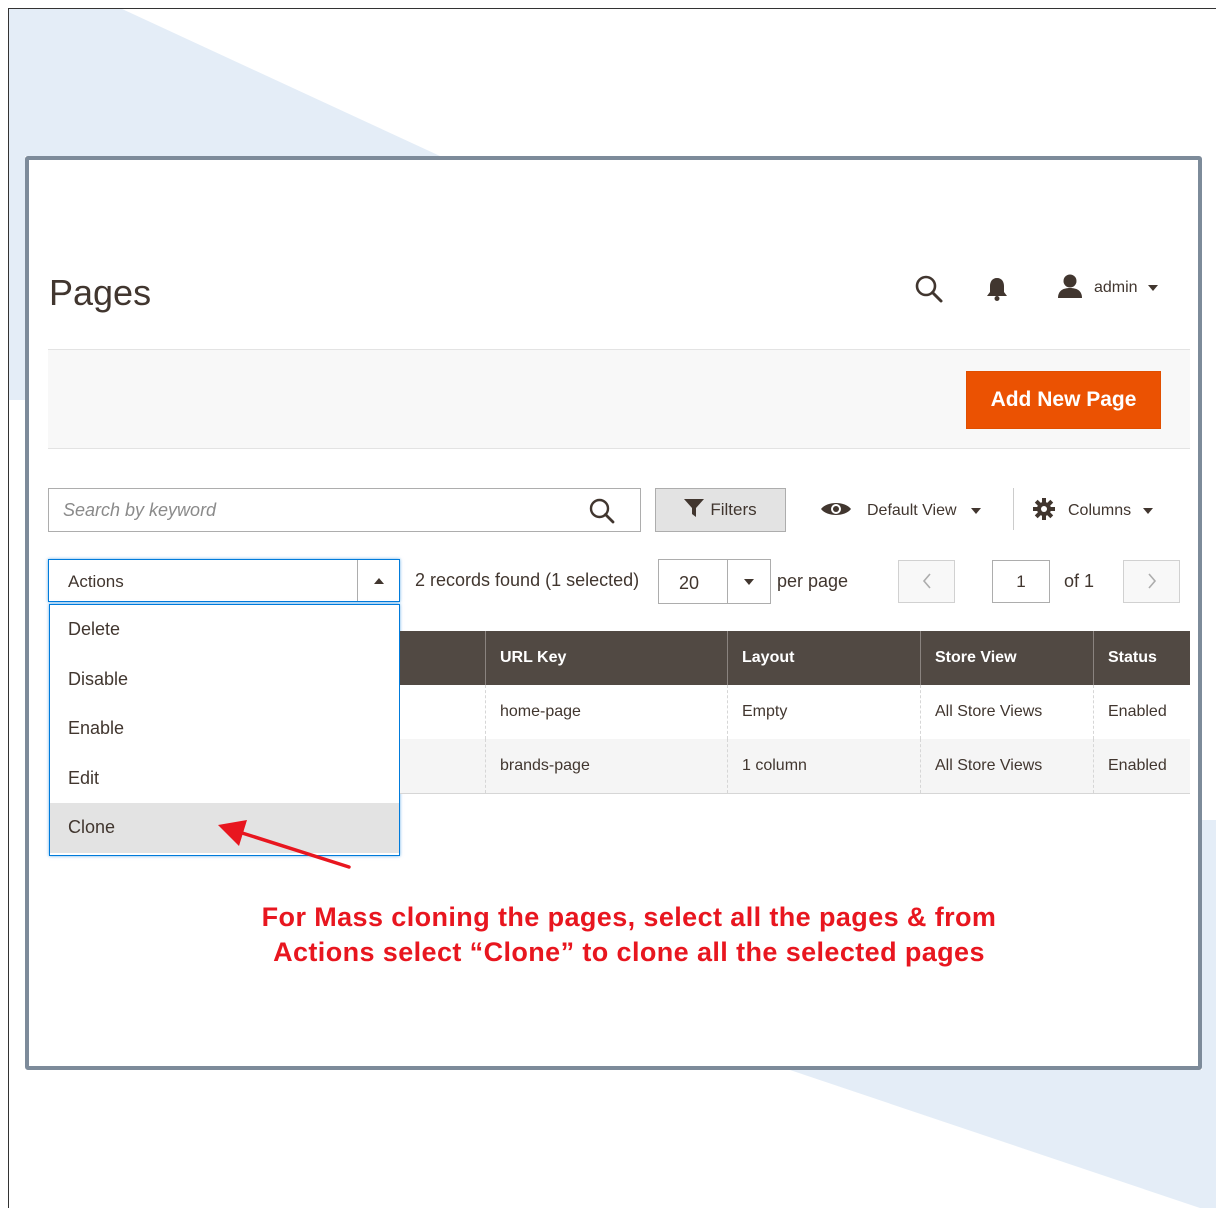  I want to click on next-page-button, so click(1151, 581).